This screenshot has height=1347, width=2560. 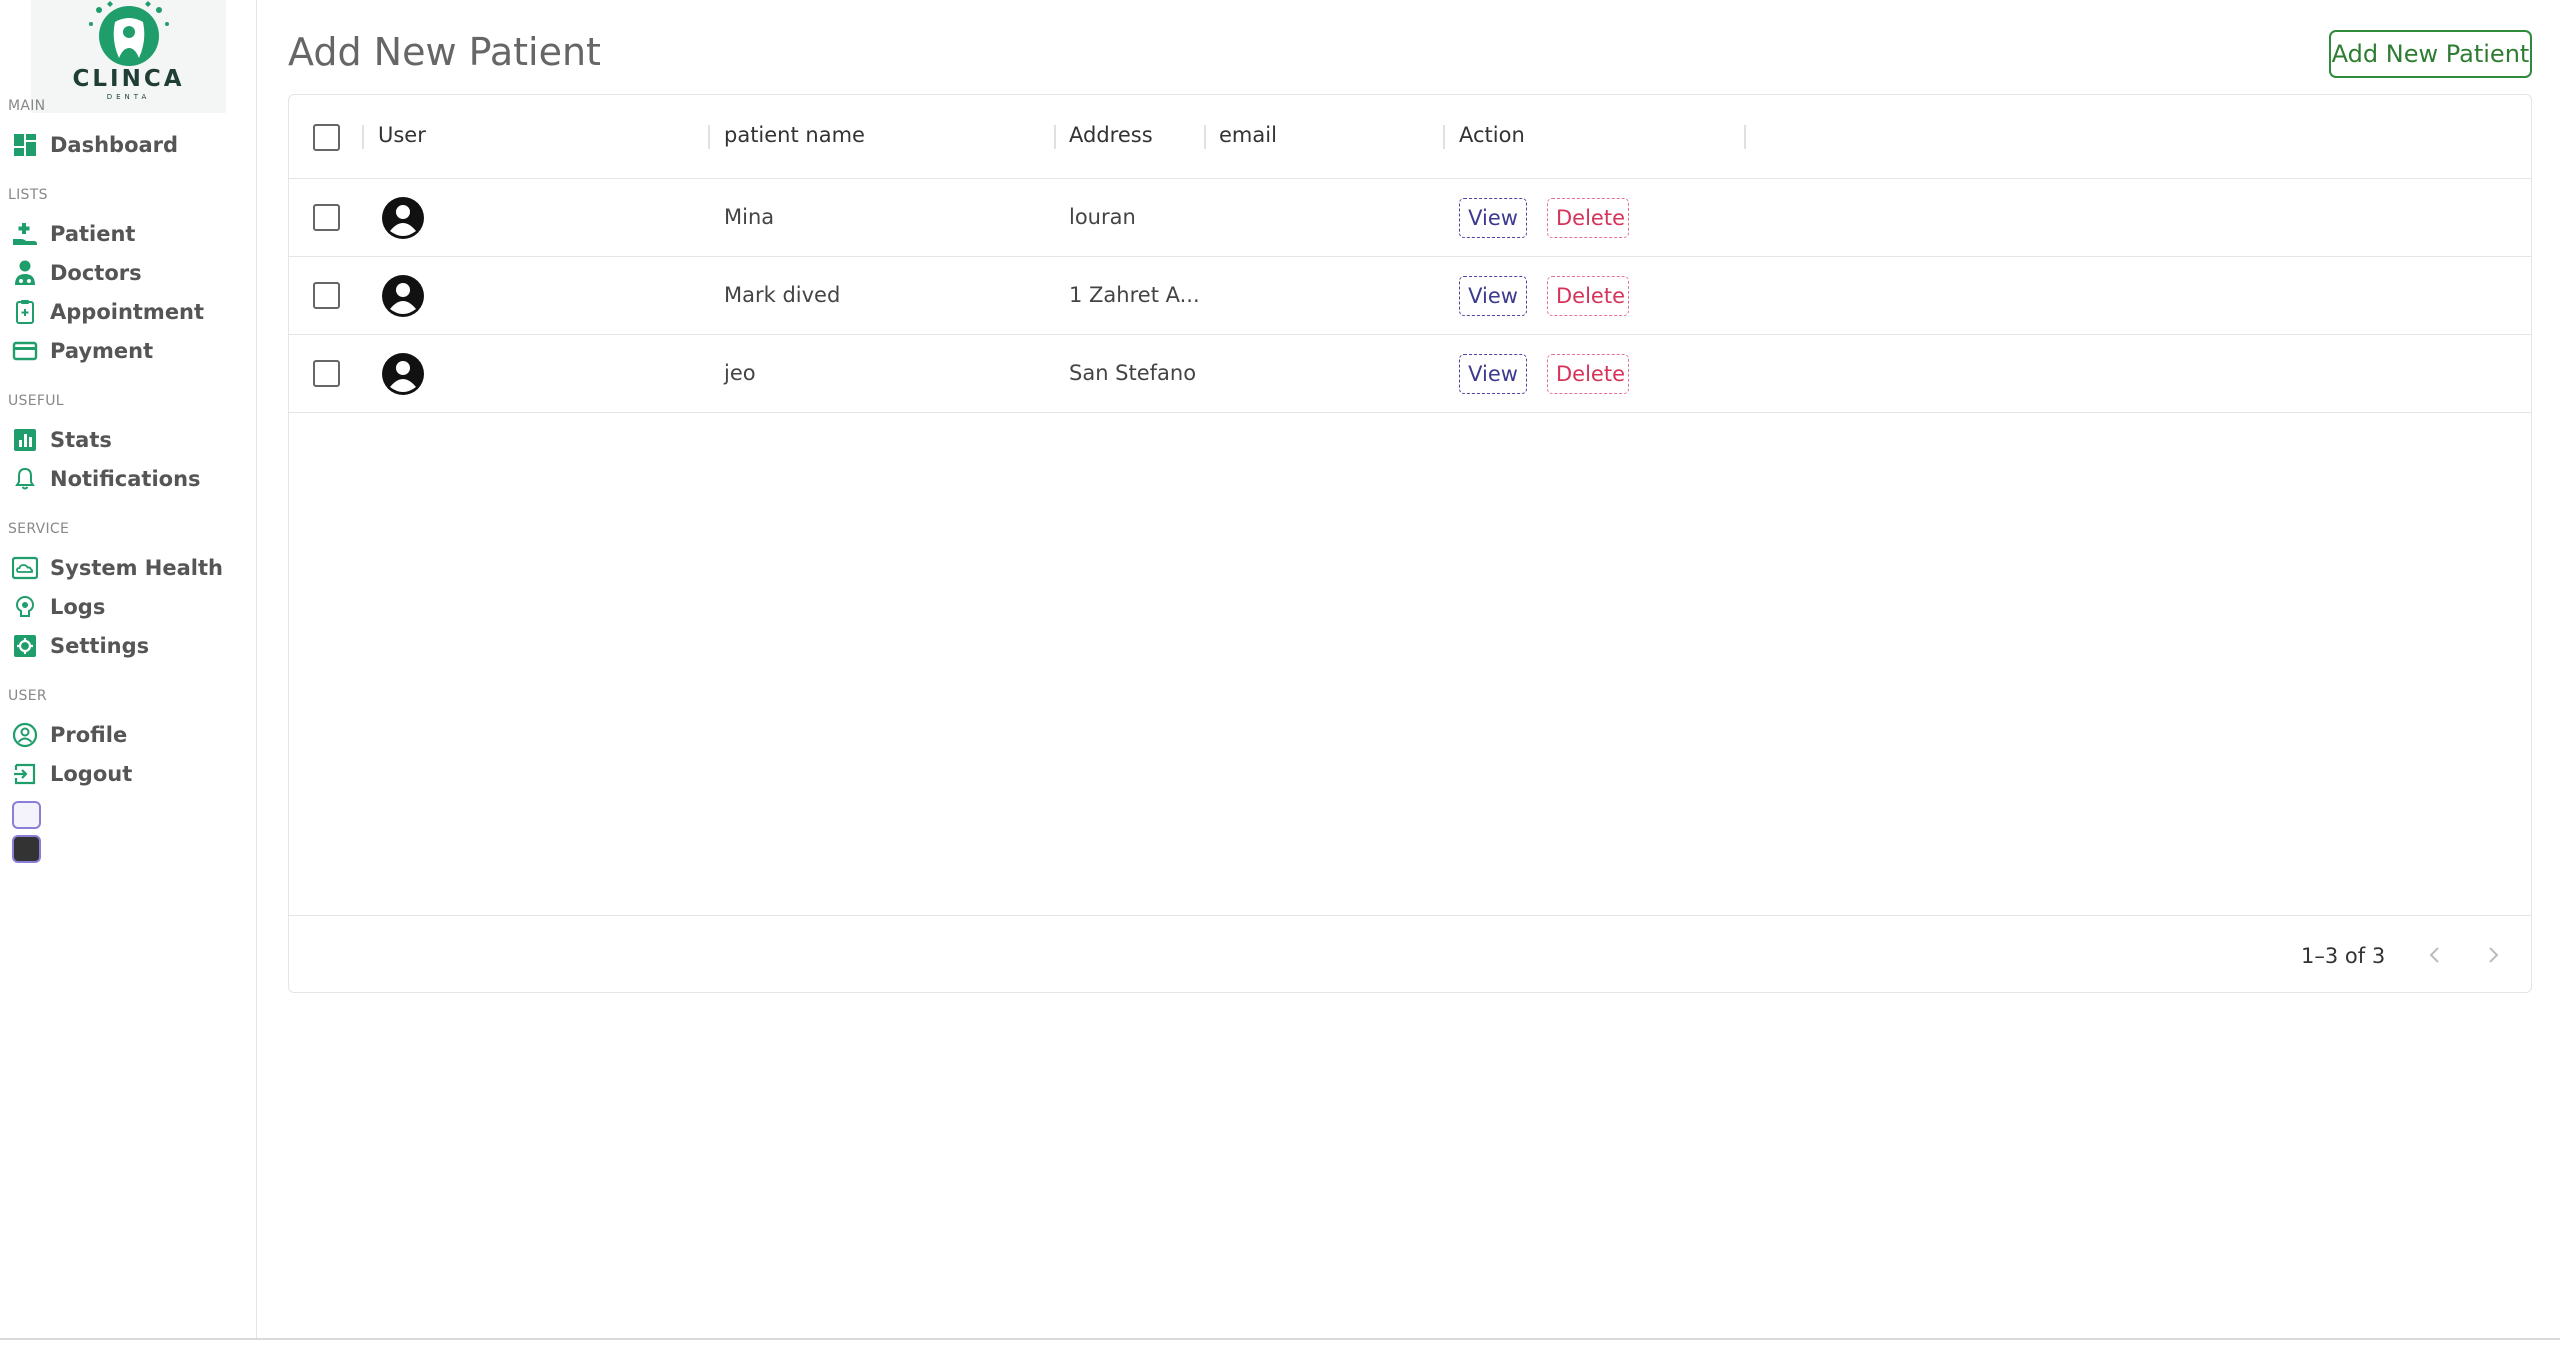 I want to click on light-theme-swatch, so click(x=26, y=815).